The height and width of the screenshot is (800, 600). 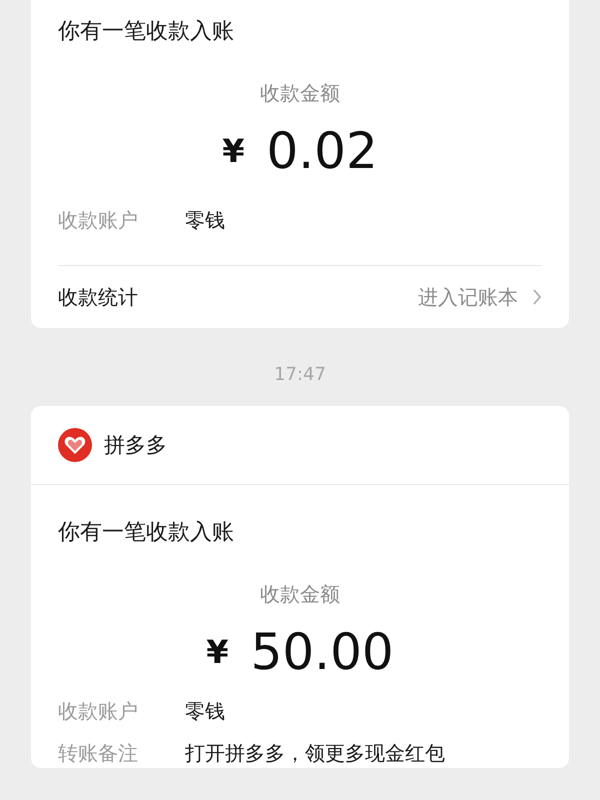 What do you see at coordinates (322, 652) in the screenshot?
I see `amount-value: 50.00` at bounding box center [322, 652].